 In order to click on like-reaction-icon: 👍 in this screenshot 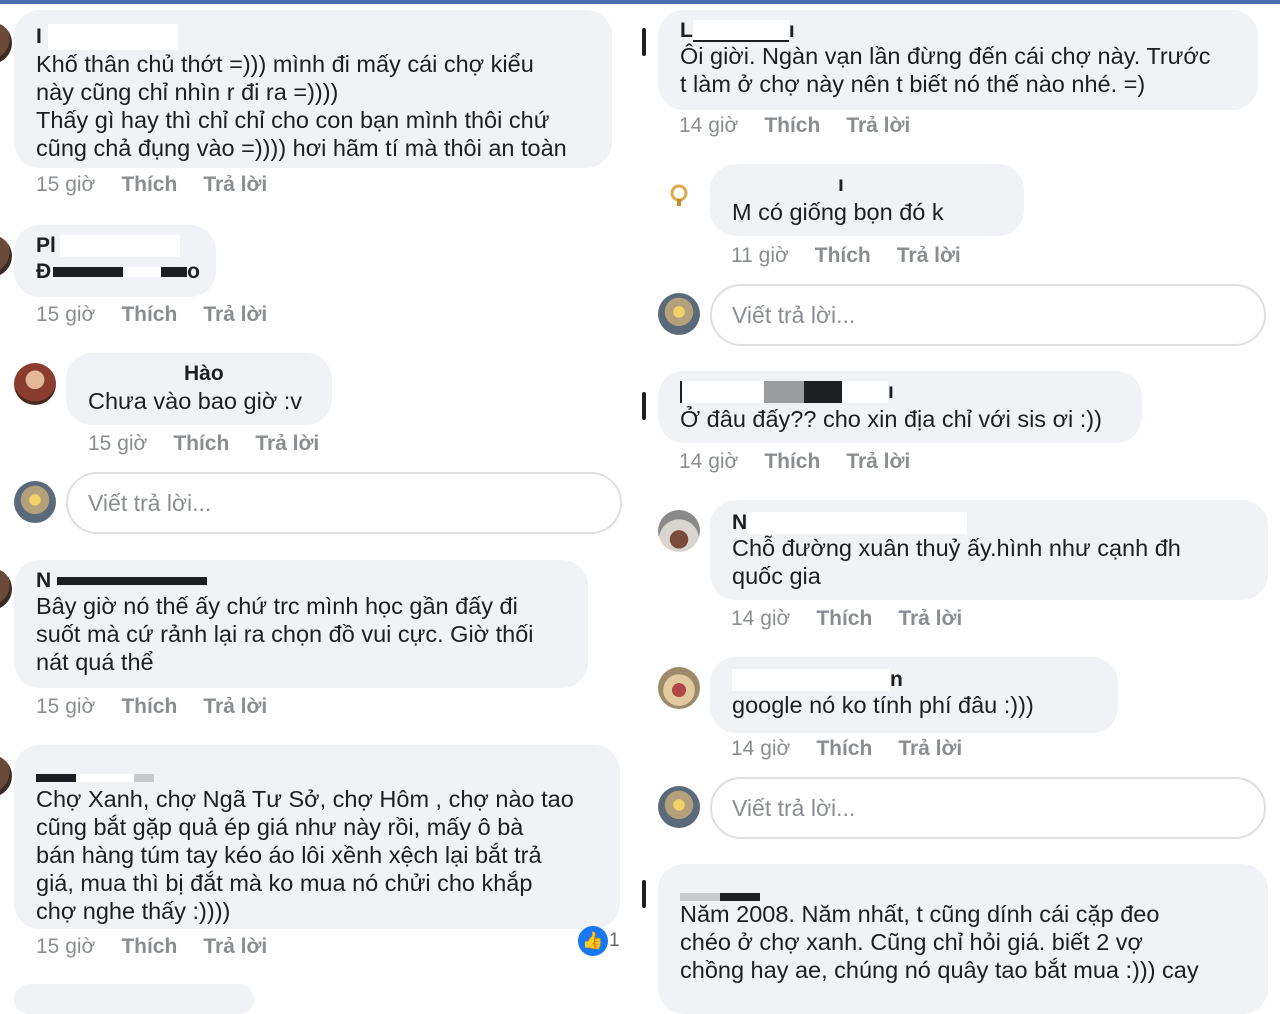, I will do `click(593, 941)`.